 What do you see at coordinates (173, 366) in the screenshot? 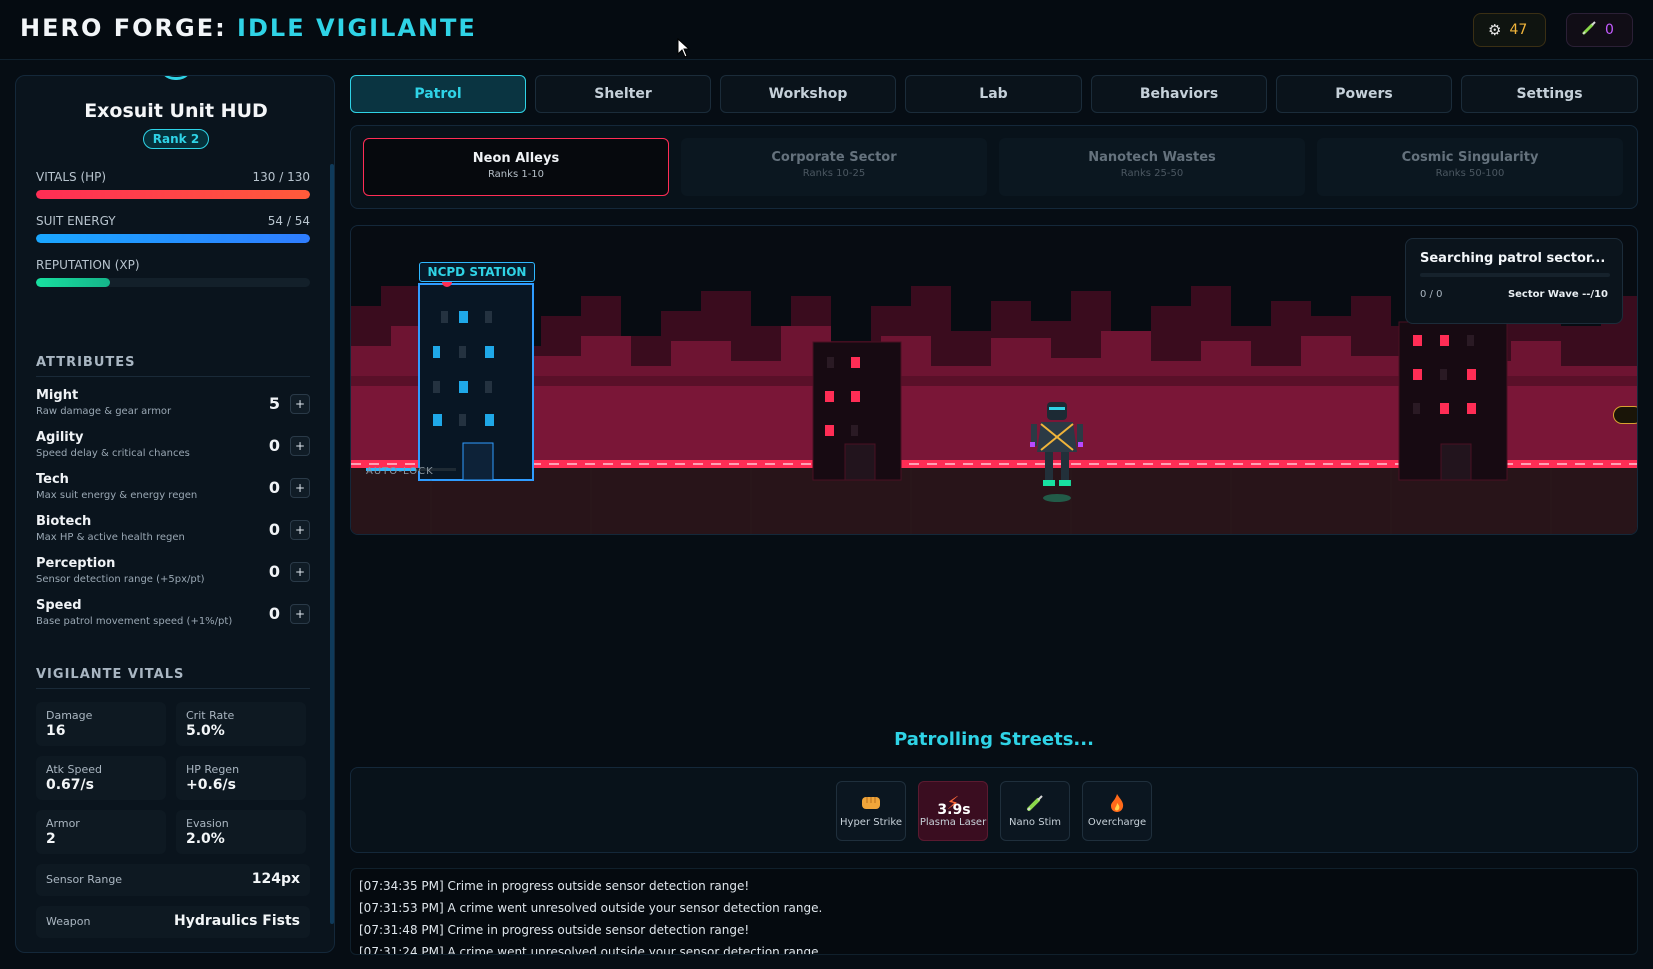
I see `attributes-heading: ATTRIBUTES` at bounding box center [173, 366].